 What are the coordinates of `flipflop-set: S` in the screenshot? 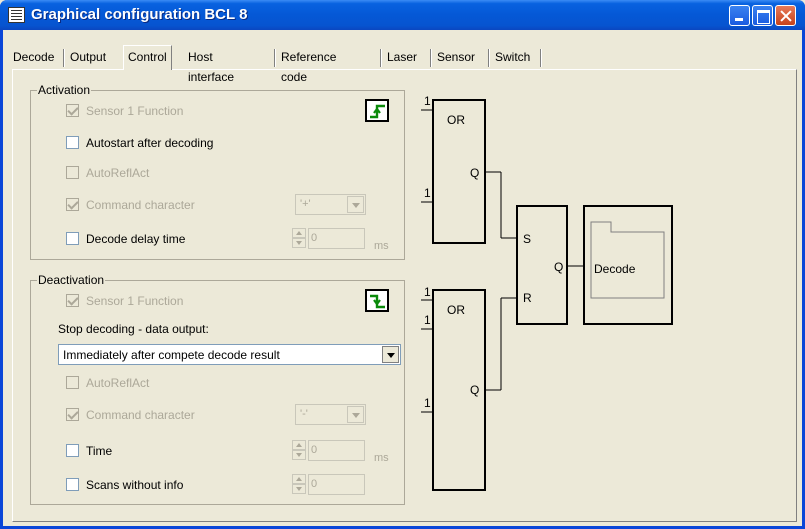 It's located at (527, 239).